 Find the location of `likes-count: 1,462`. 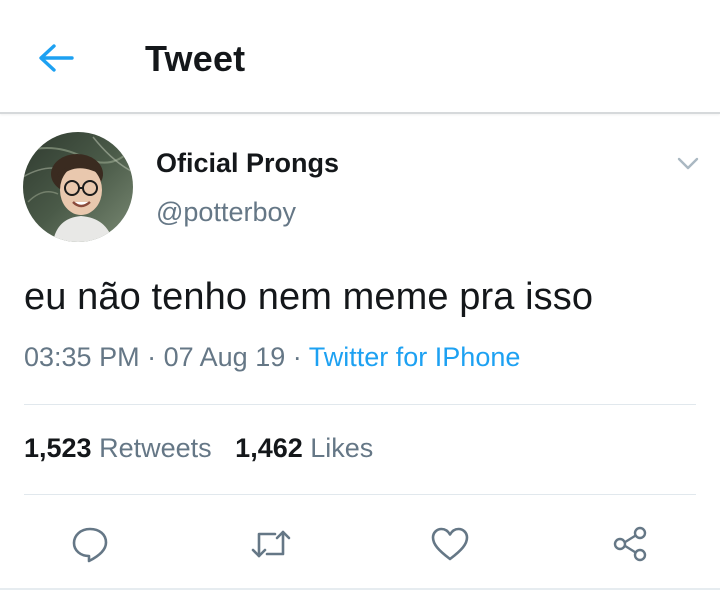

likes-count: 1,462 is located at coordinates (269, 448).